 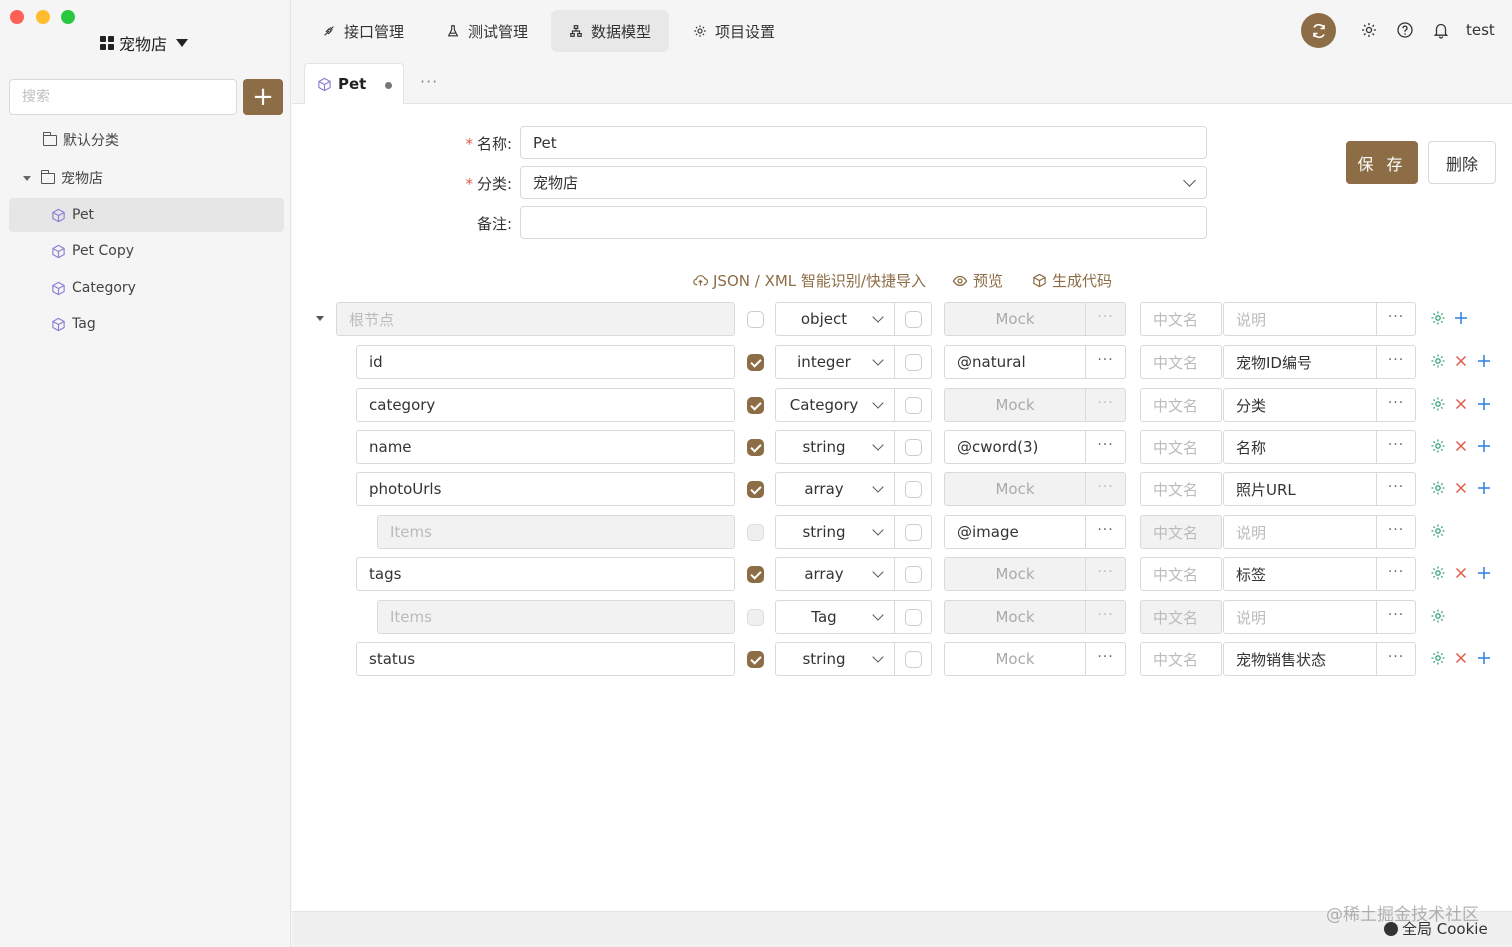 What do you see at coordinates (863, 182) in the screenshot?
I see `category-select: 宠物店` at bounding box center [863, 182].